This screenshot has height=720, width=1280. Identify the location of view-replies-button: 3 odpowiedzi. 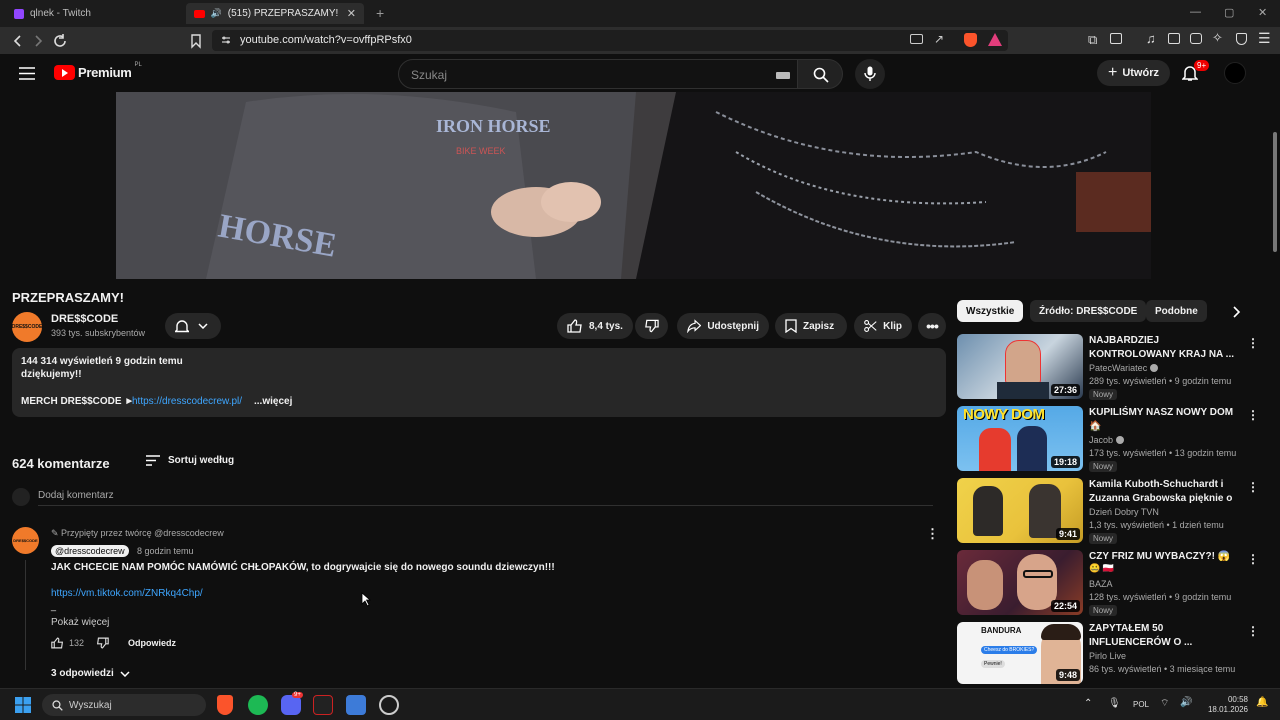
(90, 673).